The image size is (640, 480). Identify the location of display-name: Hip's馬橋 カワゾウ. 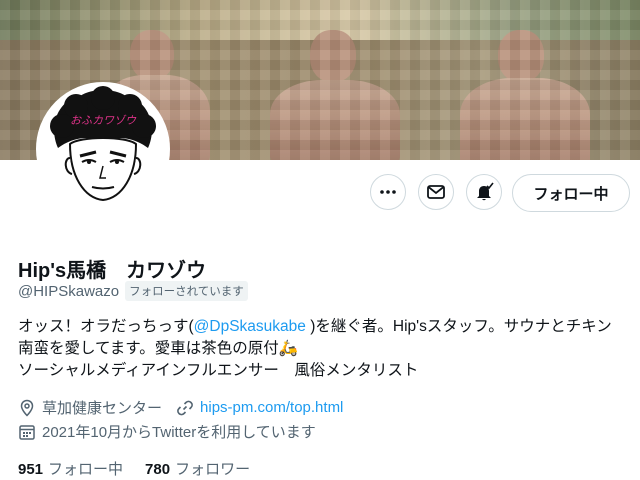
(112, 271).